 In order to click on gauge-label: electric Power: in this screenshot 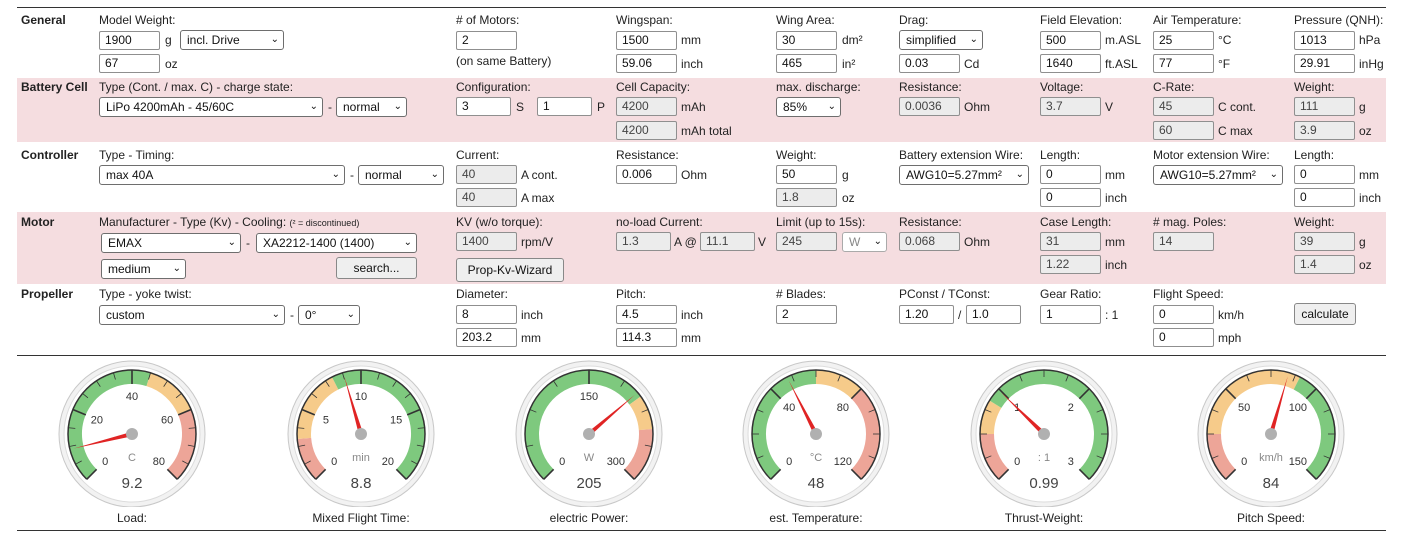, I will do `click(589, 518)`.